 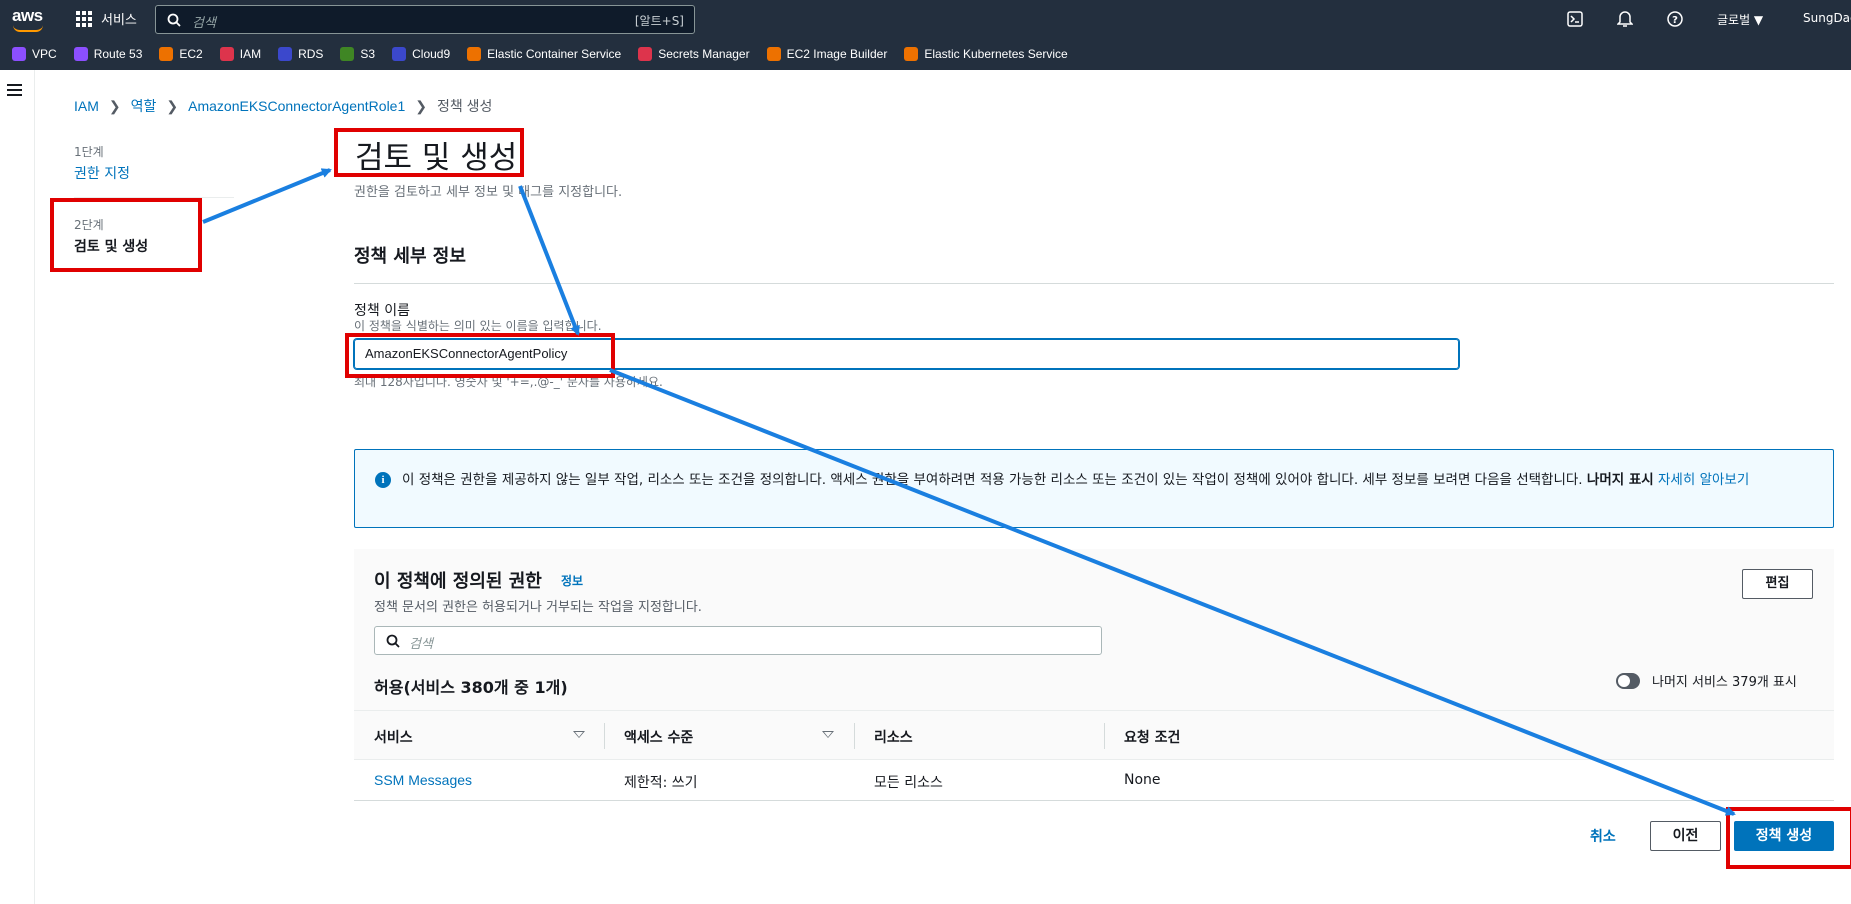 I want to click on arrow-title-to-name, so click(x=549, y=260).